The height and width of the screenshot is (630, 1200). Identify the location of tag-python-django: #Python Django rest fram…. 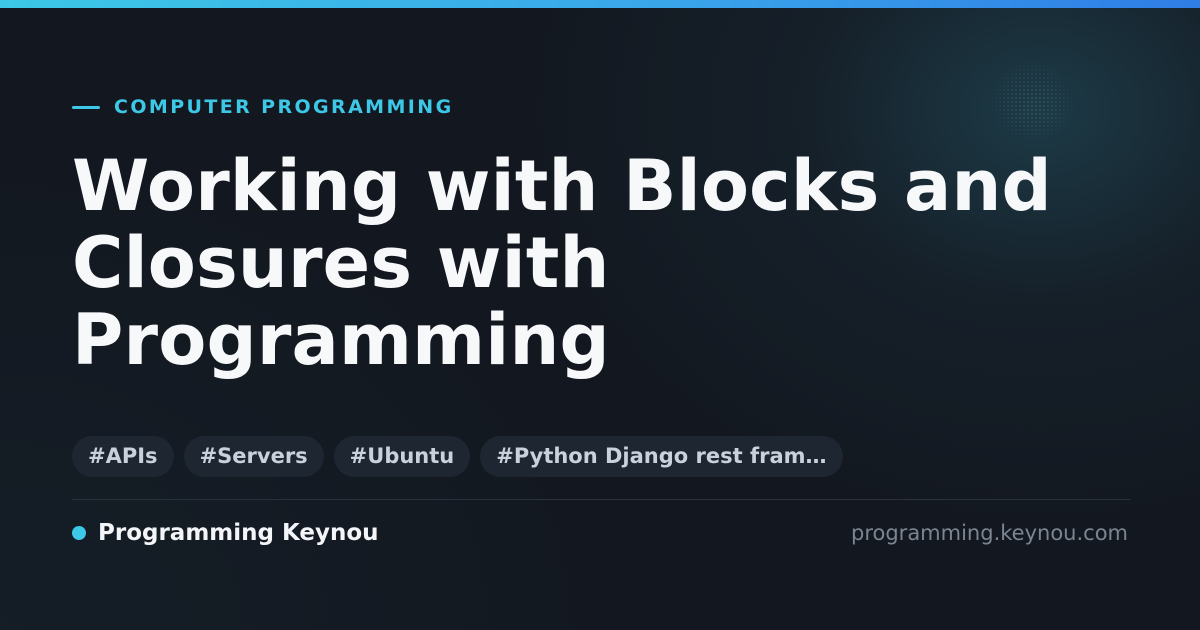
(661, 456).